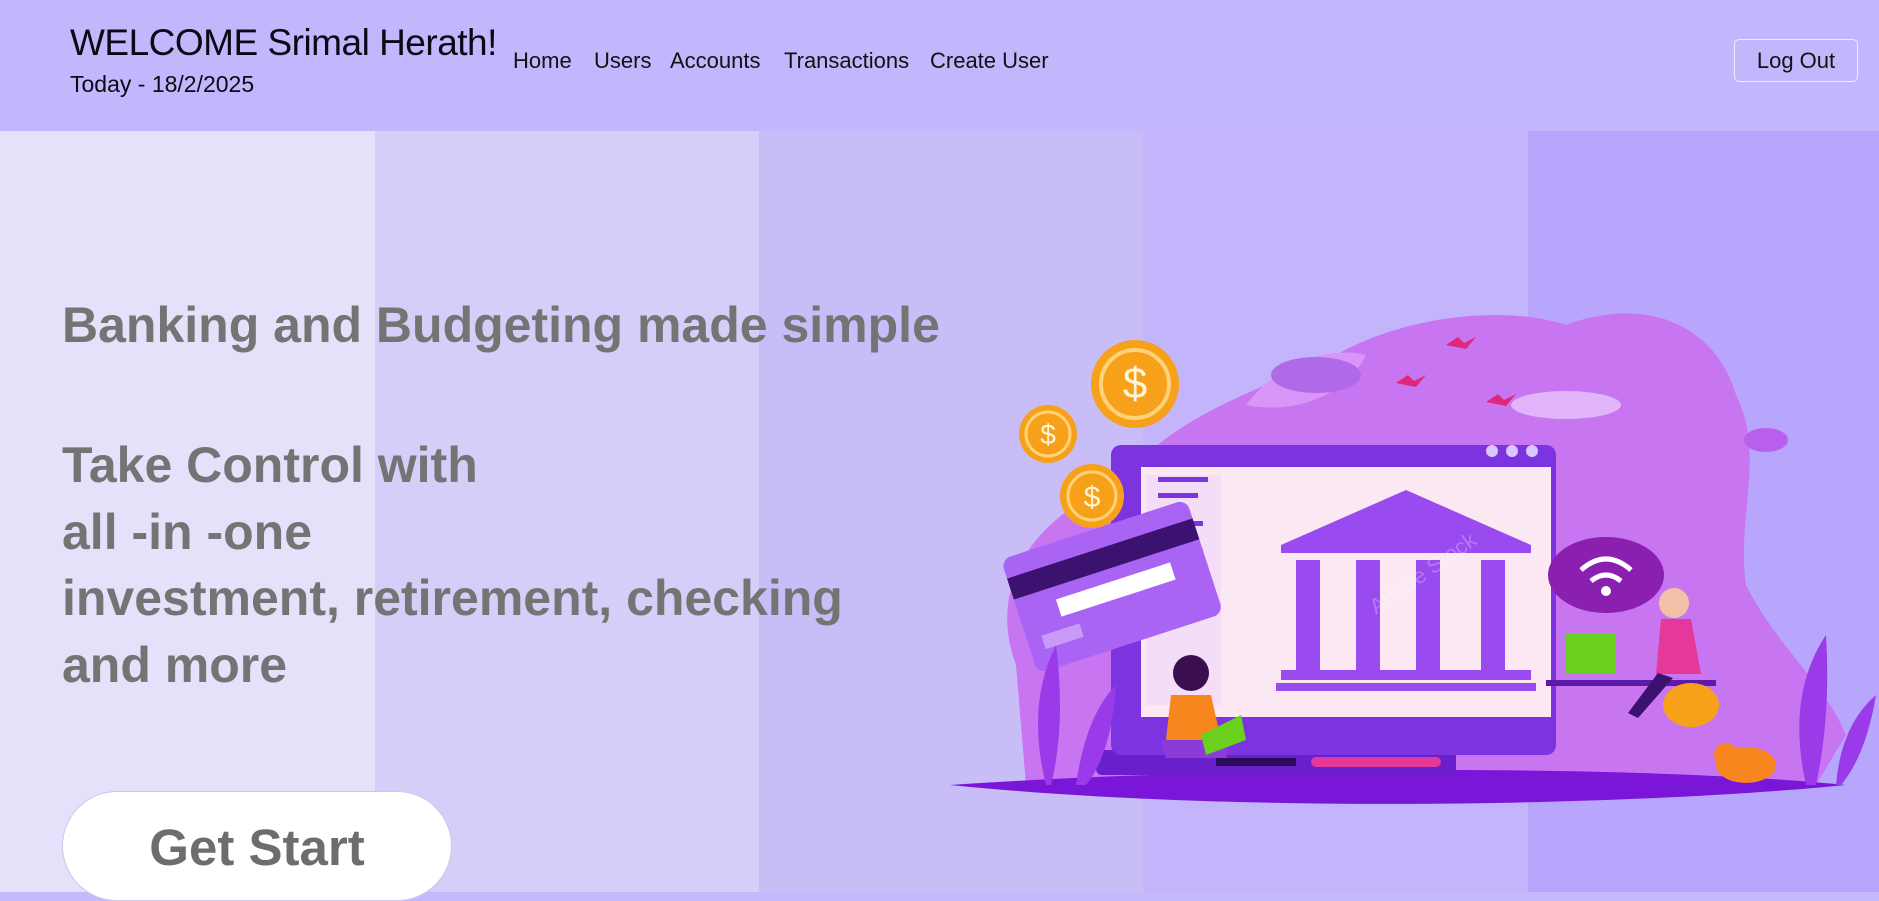  What do you see at coordinates (270, 465) in the screenshot?
I see `hero-line: Take Control with` at bounding box center [270, 465].